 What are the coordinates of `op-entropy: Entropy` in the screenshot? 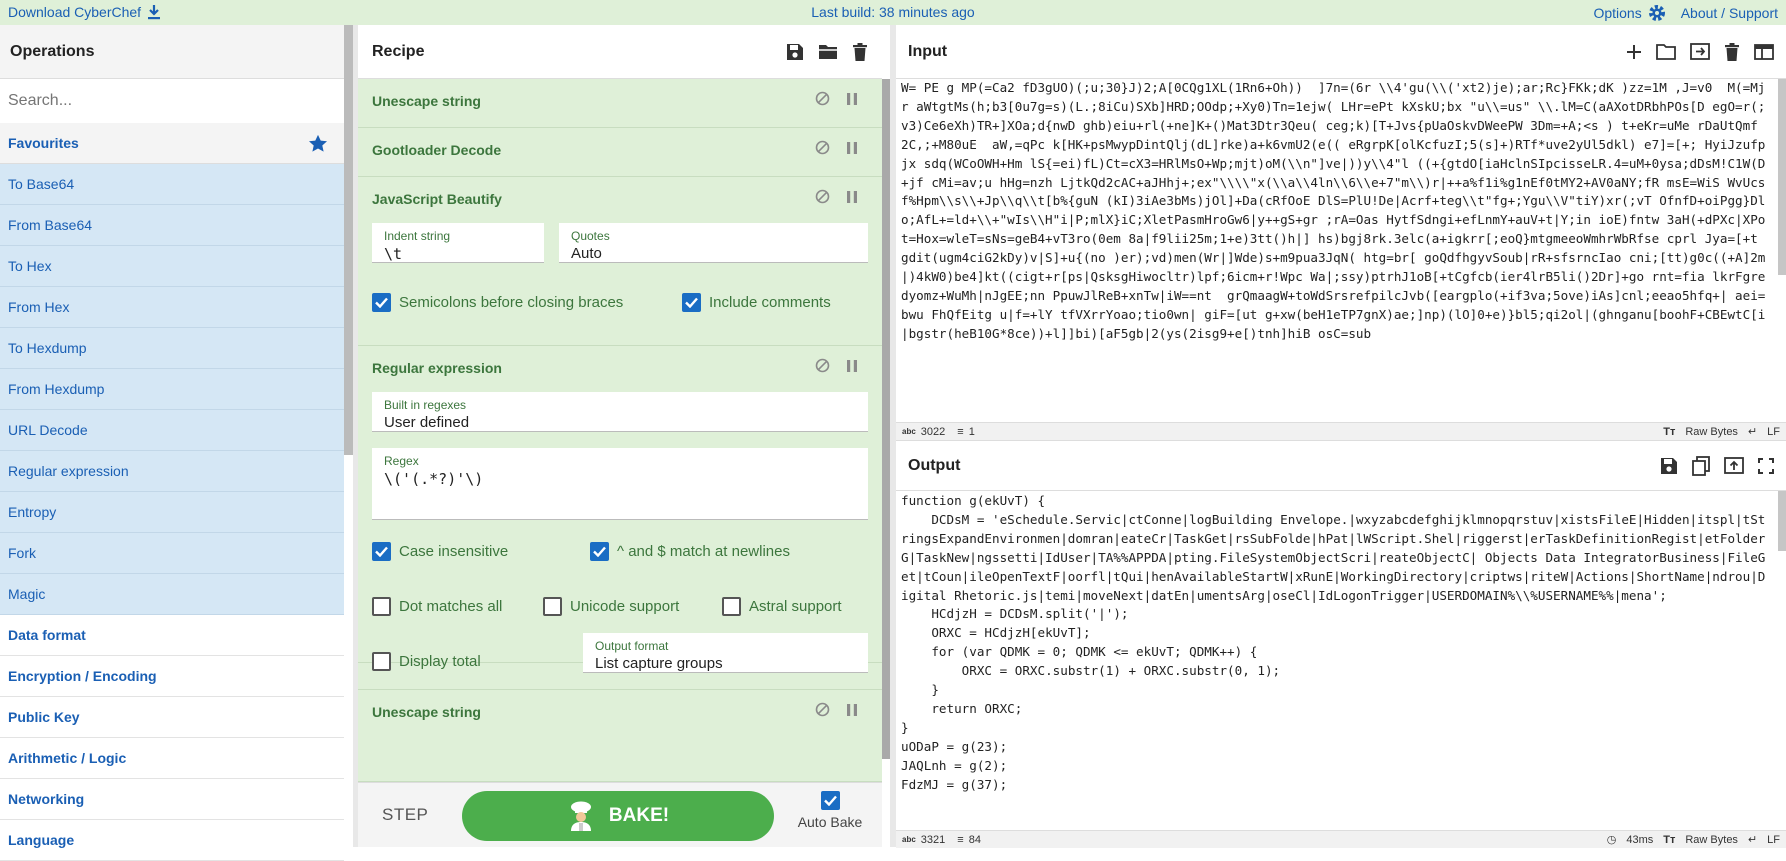 It's located at (172, 512).